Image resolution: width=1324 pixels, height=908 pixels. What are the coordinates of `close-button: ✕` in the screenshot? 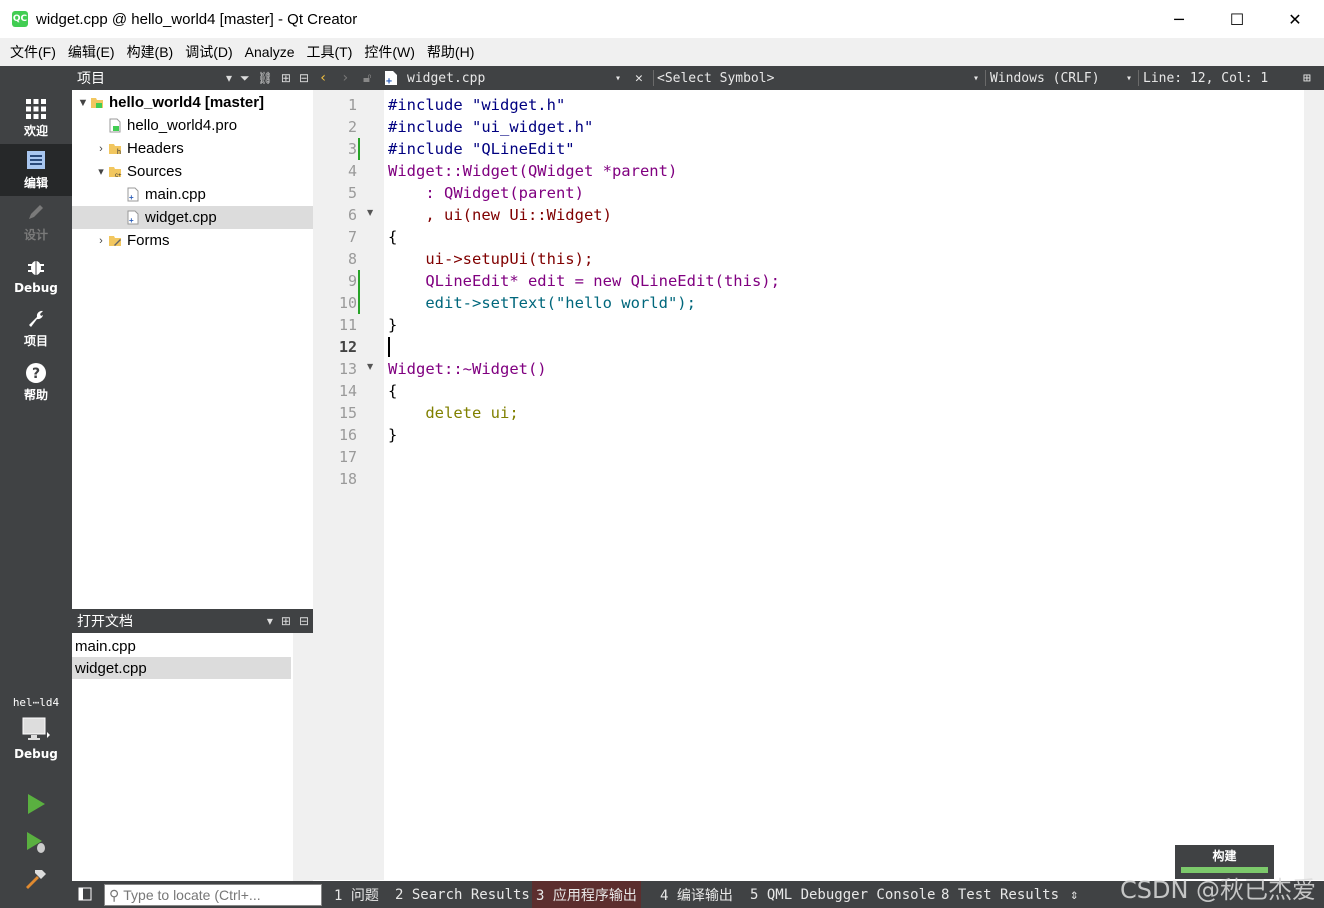 It's located at (1295, 19).